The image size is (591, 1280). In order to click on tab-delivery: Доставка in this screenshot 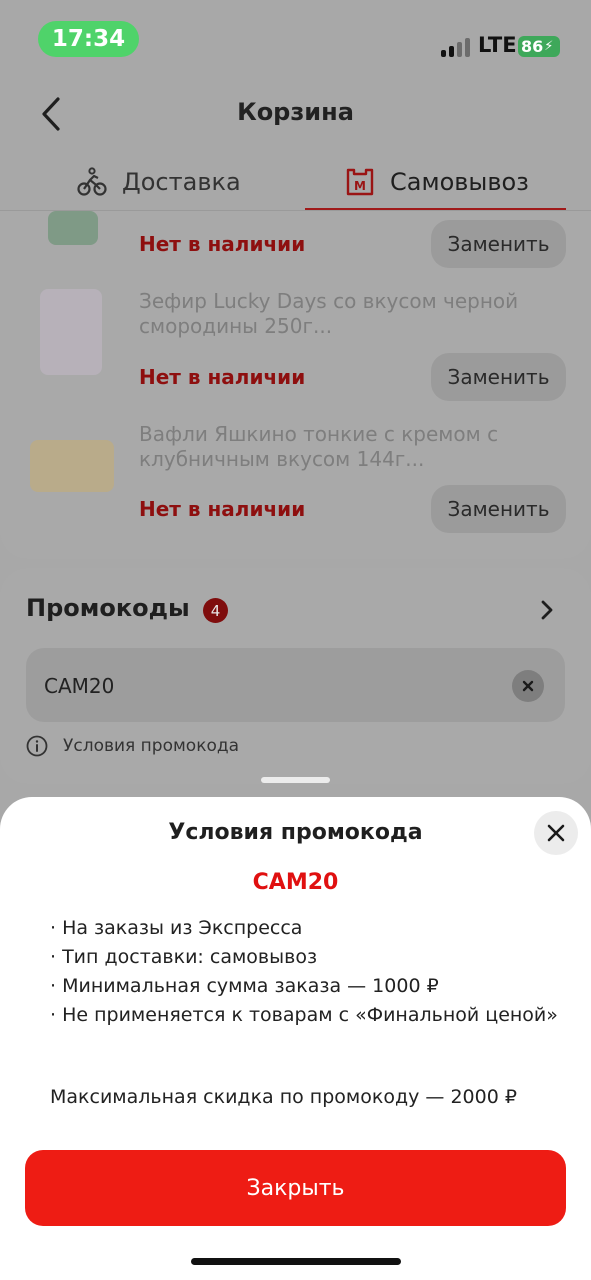, I will do `click(158, 182)`.